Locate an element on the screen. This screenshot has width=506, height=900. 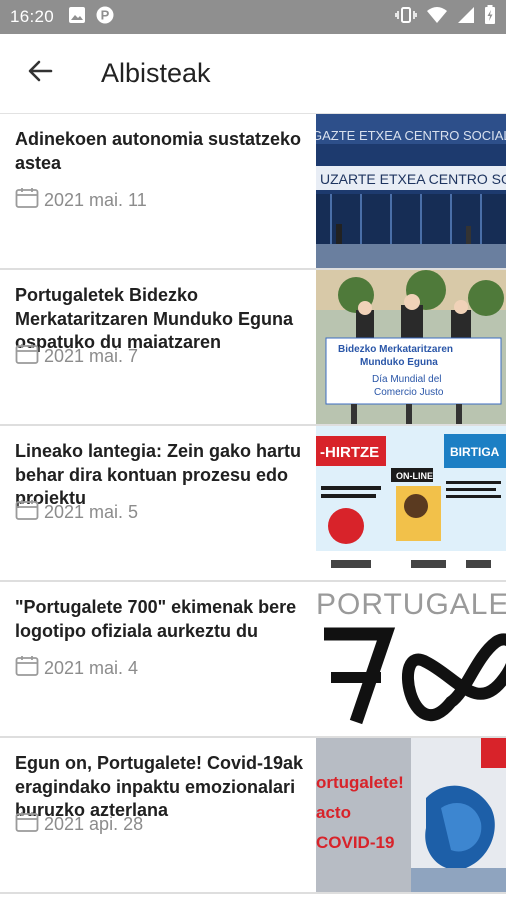
status-system-icons is located at coordinates (445, 17).